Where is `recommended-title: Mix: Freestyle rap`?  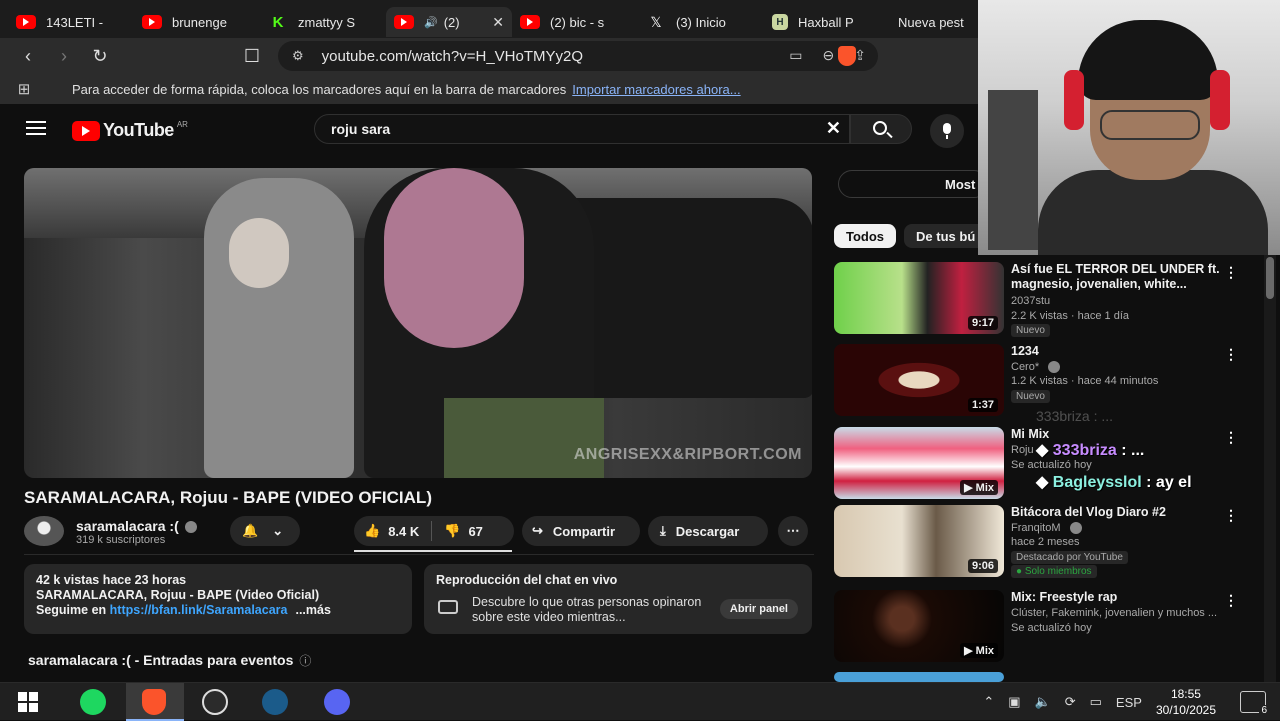 recommended-title: Mix: Freestyle rap is located at coordinates (1064, 597).